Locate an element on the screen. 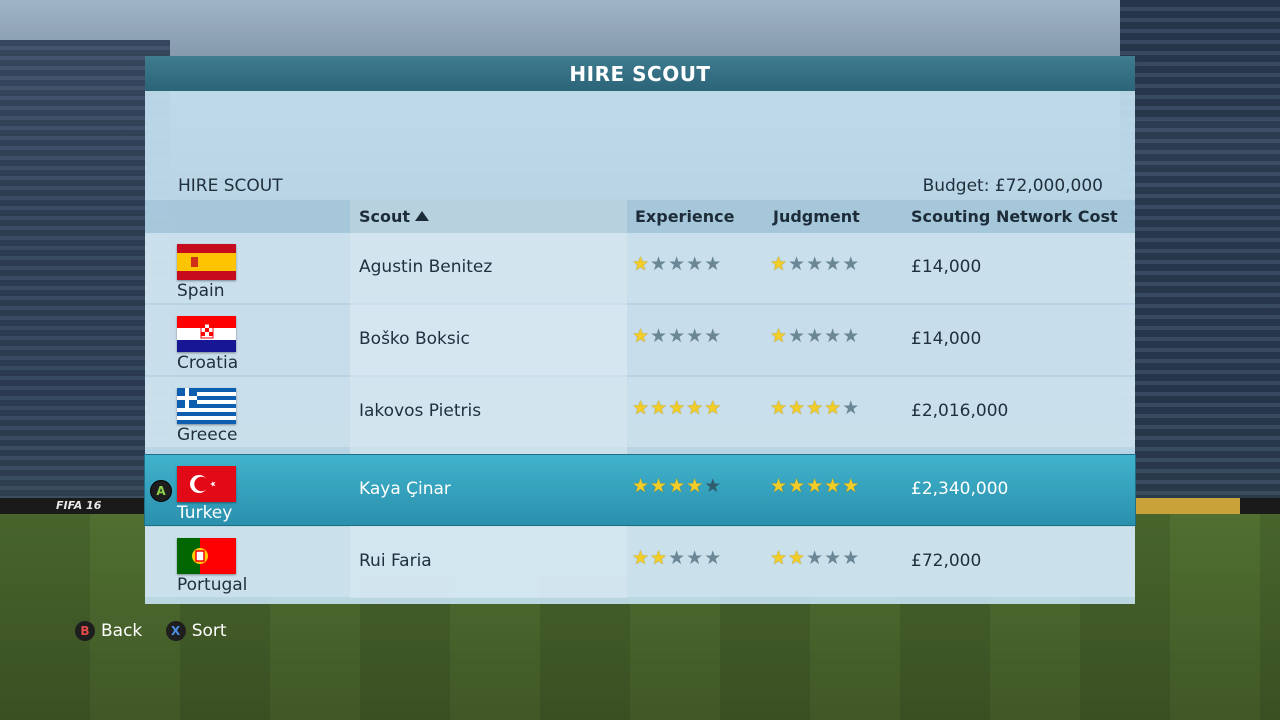  scout-name: Kaya Çinar is located at coordinates (405, 489).